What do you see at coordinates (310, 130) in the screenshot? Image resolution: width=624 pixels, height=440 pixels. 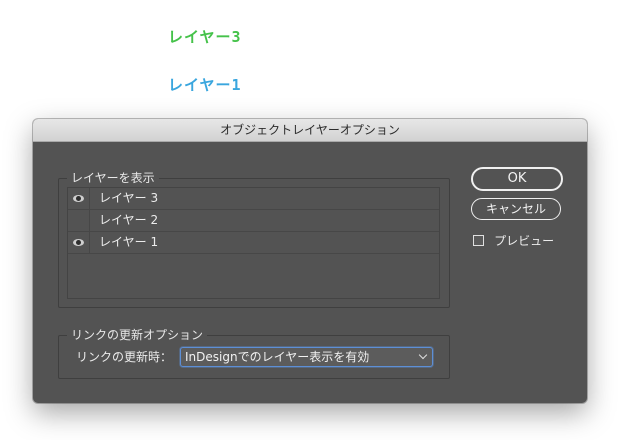 I see `dialog-title: オブジェクトレイヤーオプション` at bounding box center [310, 130].